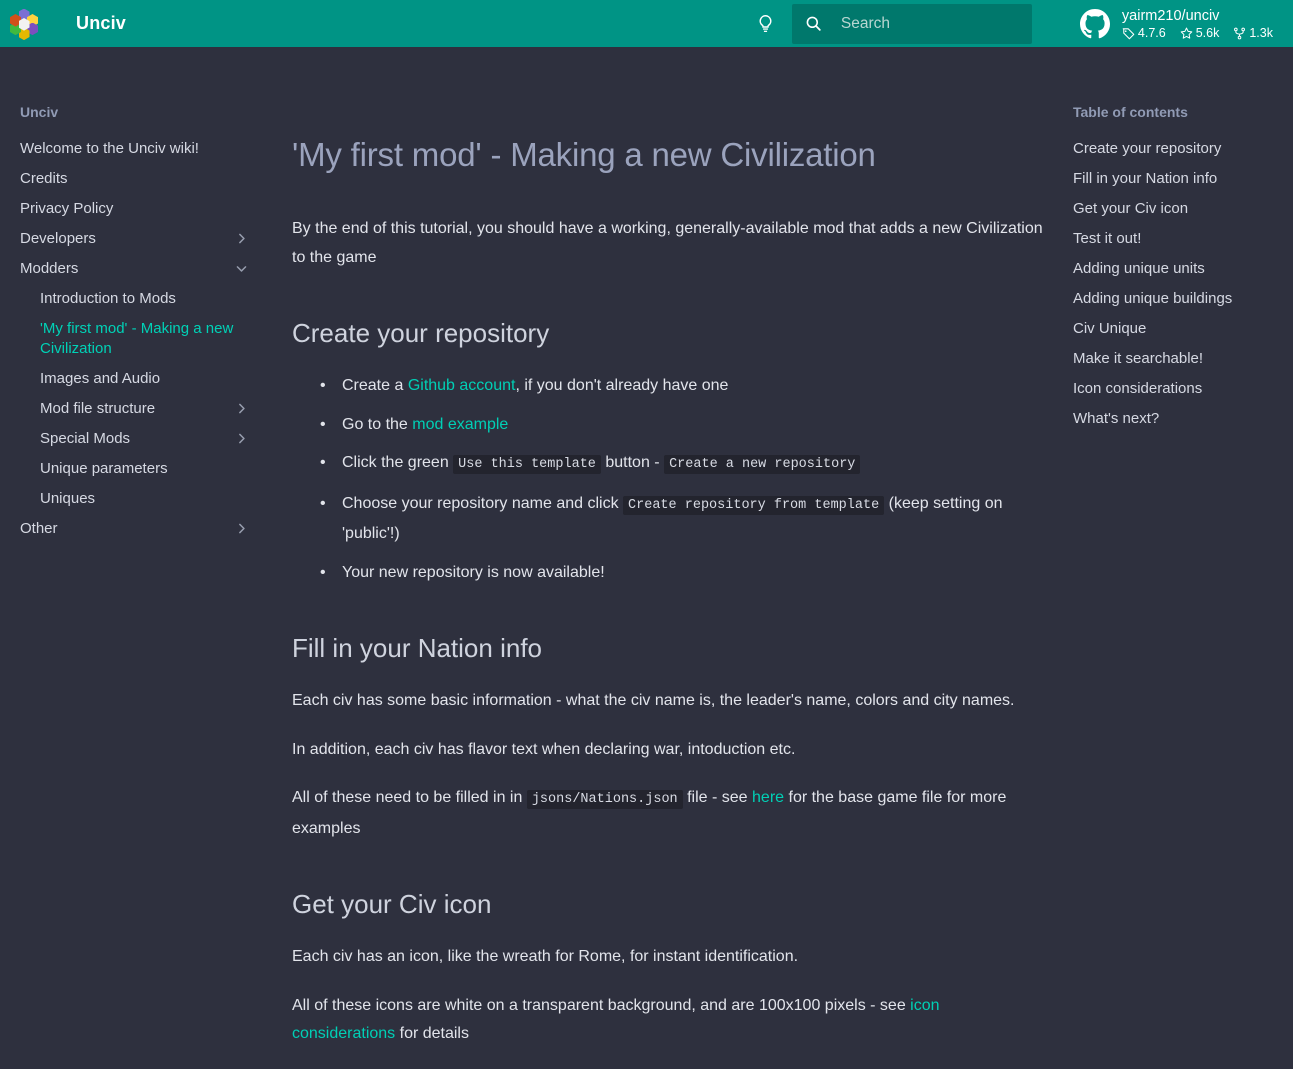 This screenshot has width=1293, height=1069. Describe the element at coordinates (144, 499) in the screenshot. I see `sidebar-item-uniques: Uniques` at that location.